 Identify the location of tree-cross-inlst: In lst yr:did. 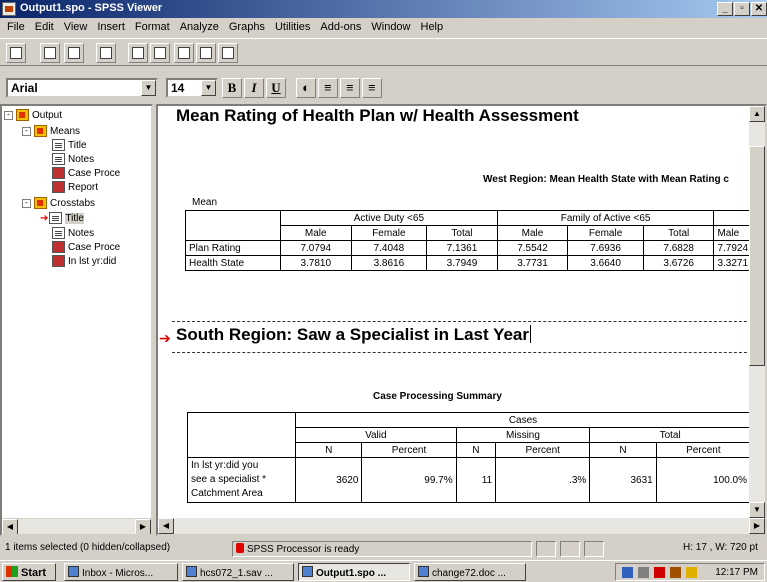
(84, 261).